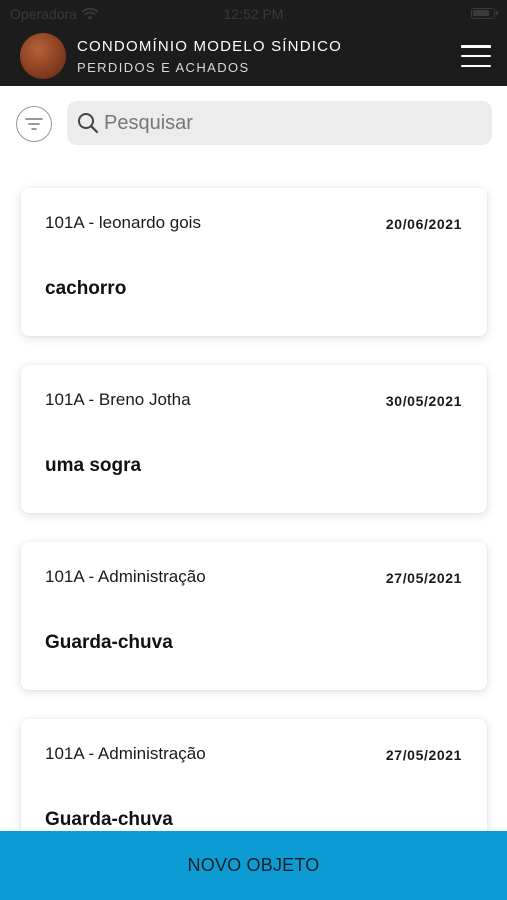 This screenshot has height=900, width=507. Describe the element at coordinates (163, 67) in the screenshot. I see `header-subtitle: PERDIDOS E ACHADOS` at that location.